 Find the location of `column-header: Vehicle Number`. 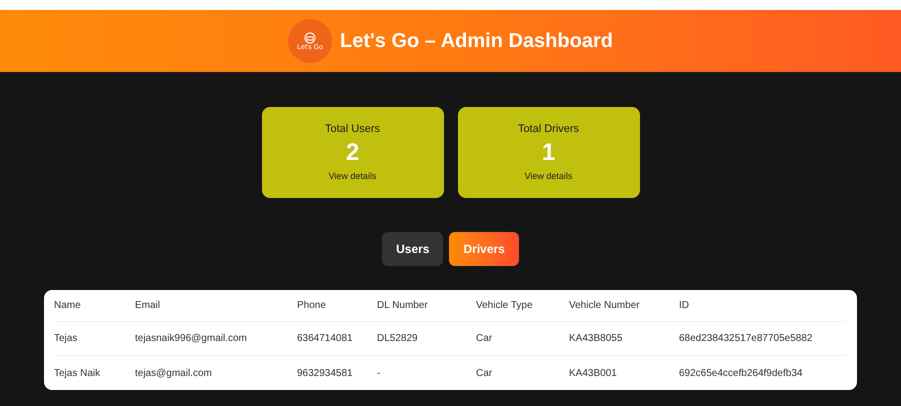

column-header: Vehicle Number is located at coordinates (605, 306).